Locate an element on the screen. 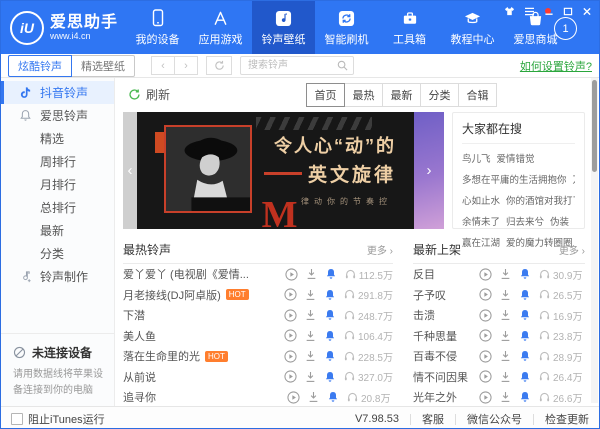 The width and height of the screenshot is (600, 429). nav-tutorial-center: 教程中心 is located at coordinates (472, 27).